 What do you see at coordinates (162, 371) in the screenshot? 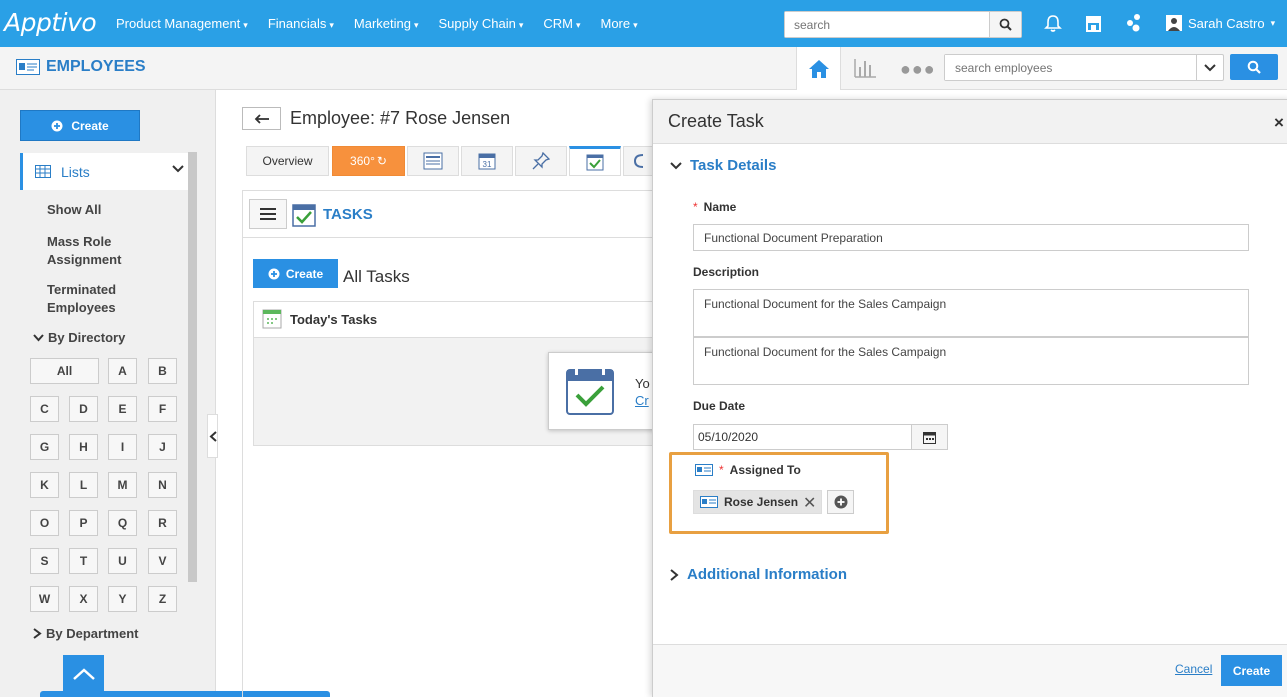
I see `directory-letter-b: B` at bounding box center [162, 371].